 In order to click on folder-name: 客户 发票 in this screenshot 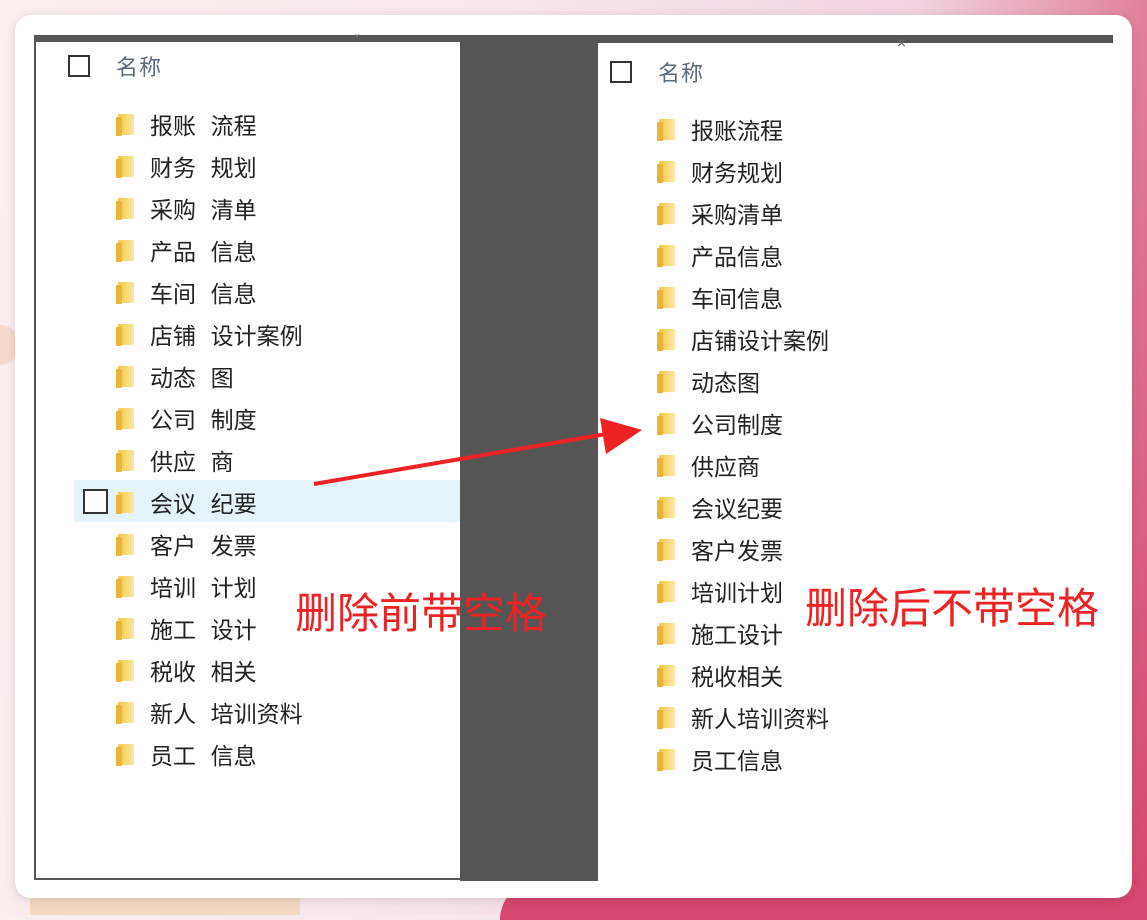, I will do `click(203, 547)`.